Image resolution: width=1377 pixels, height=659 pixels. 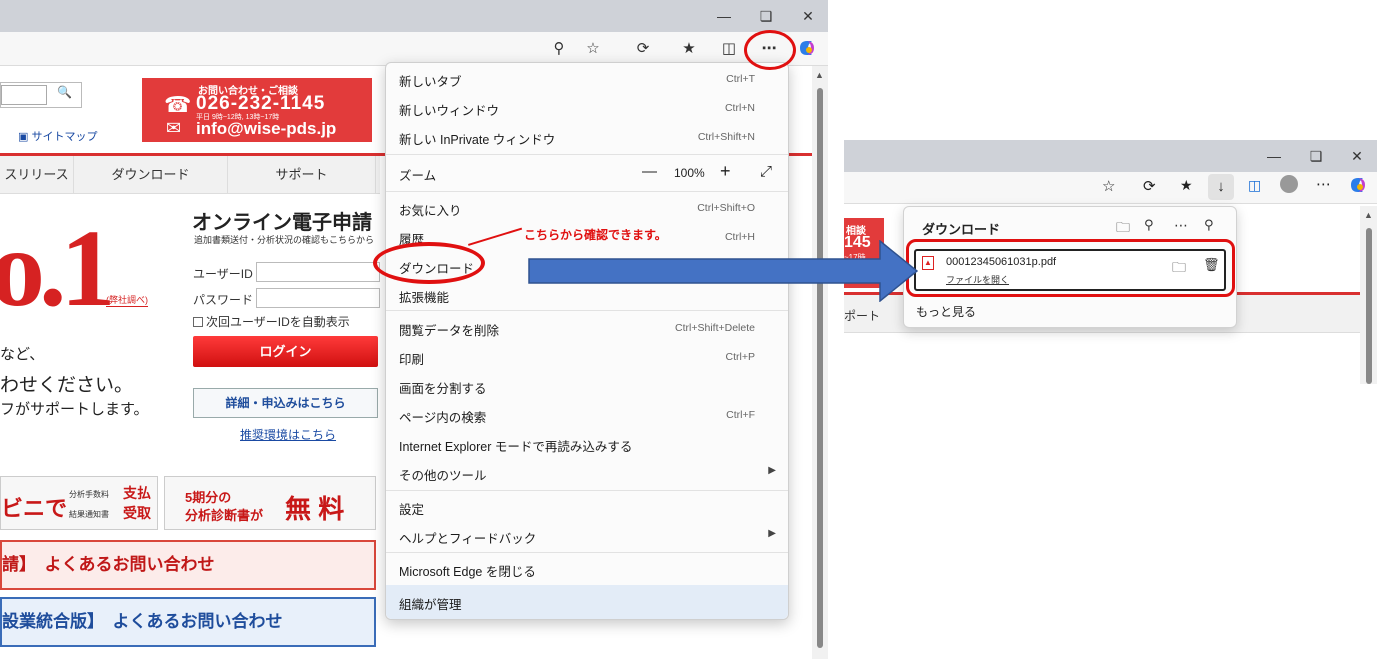 What do you see at coordinates (559, 49) in the screenshot?
I see `read-aloud-icon: ⚲` at bounding box center [559, 49].